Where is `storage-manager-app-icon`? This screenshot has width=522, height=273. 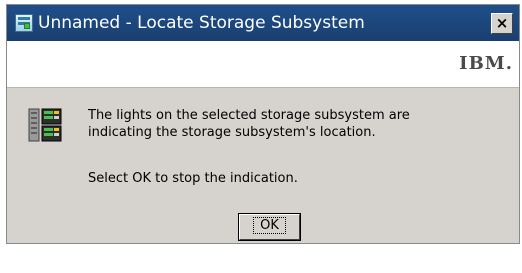
storage-manager-app-icon is located at coordinates (24, 23).